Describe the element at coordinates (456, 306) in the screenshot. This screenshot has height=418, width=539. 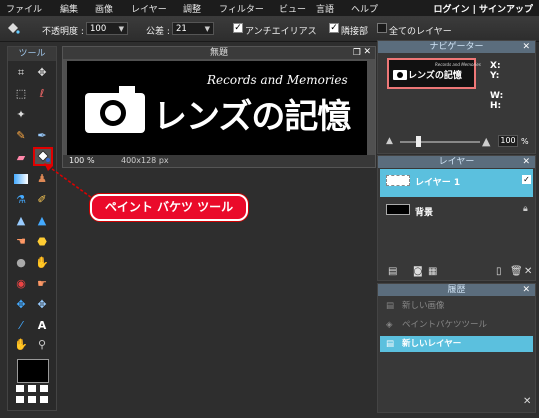
I see `history-item: ▤ 新しい画像` at that location.